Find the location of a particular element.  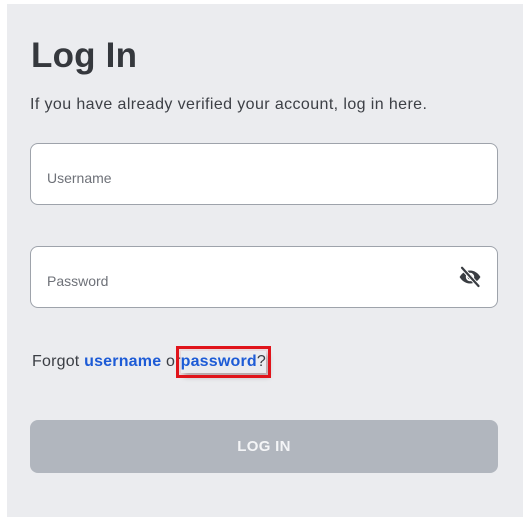

password-field is located at coordinates (264, 278).